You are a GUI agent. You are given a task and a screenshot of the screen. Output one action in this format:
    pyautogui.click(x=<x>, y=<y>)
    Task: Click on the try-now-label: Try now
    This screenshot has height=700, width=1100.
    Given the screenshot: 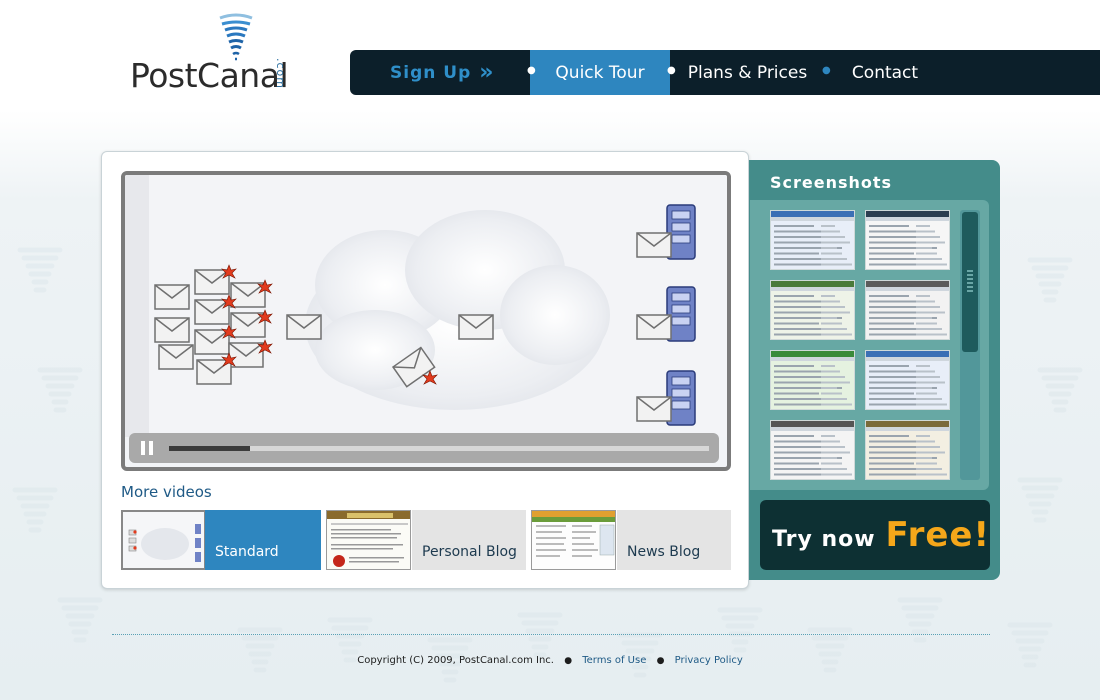 What is the action you would take?
    pyautogui.click(x=824, y=539)
    